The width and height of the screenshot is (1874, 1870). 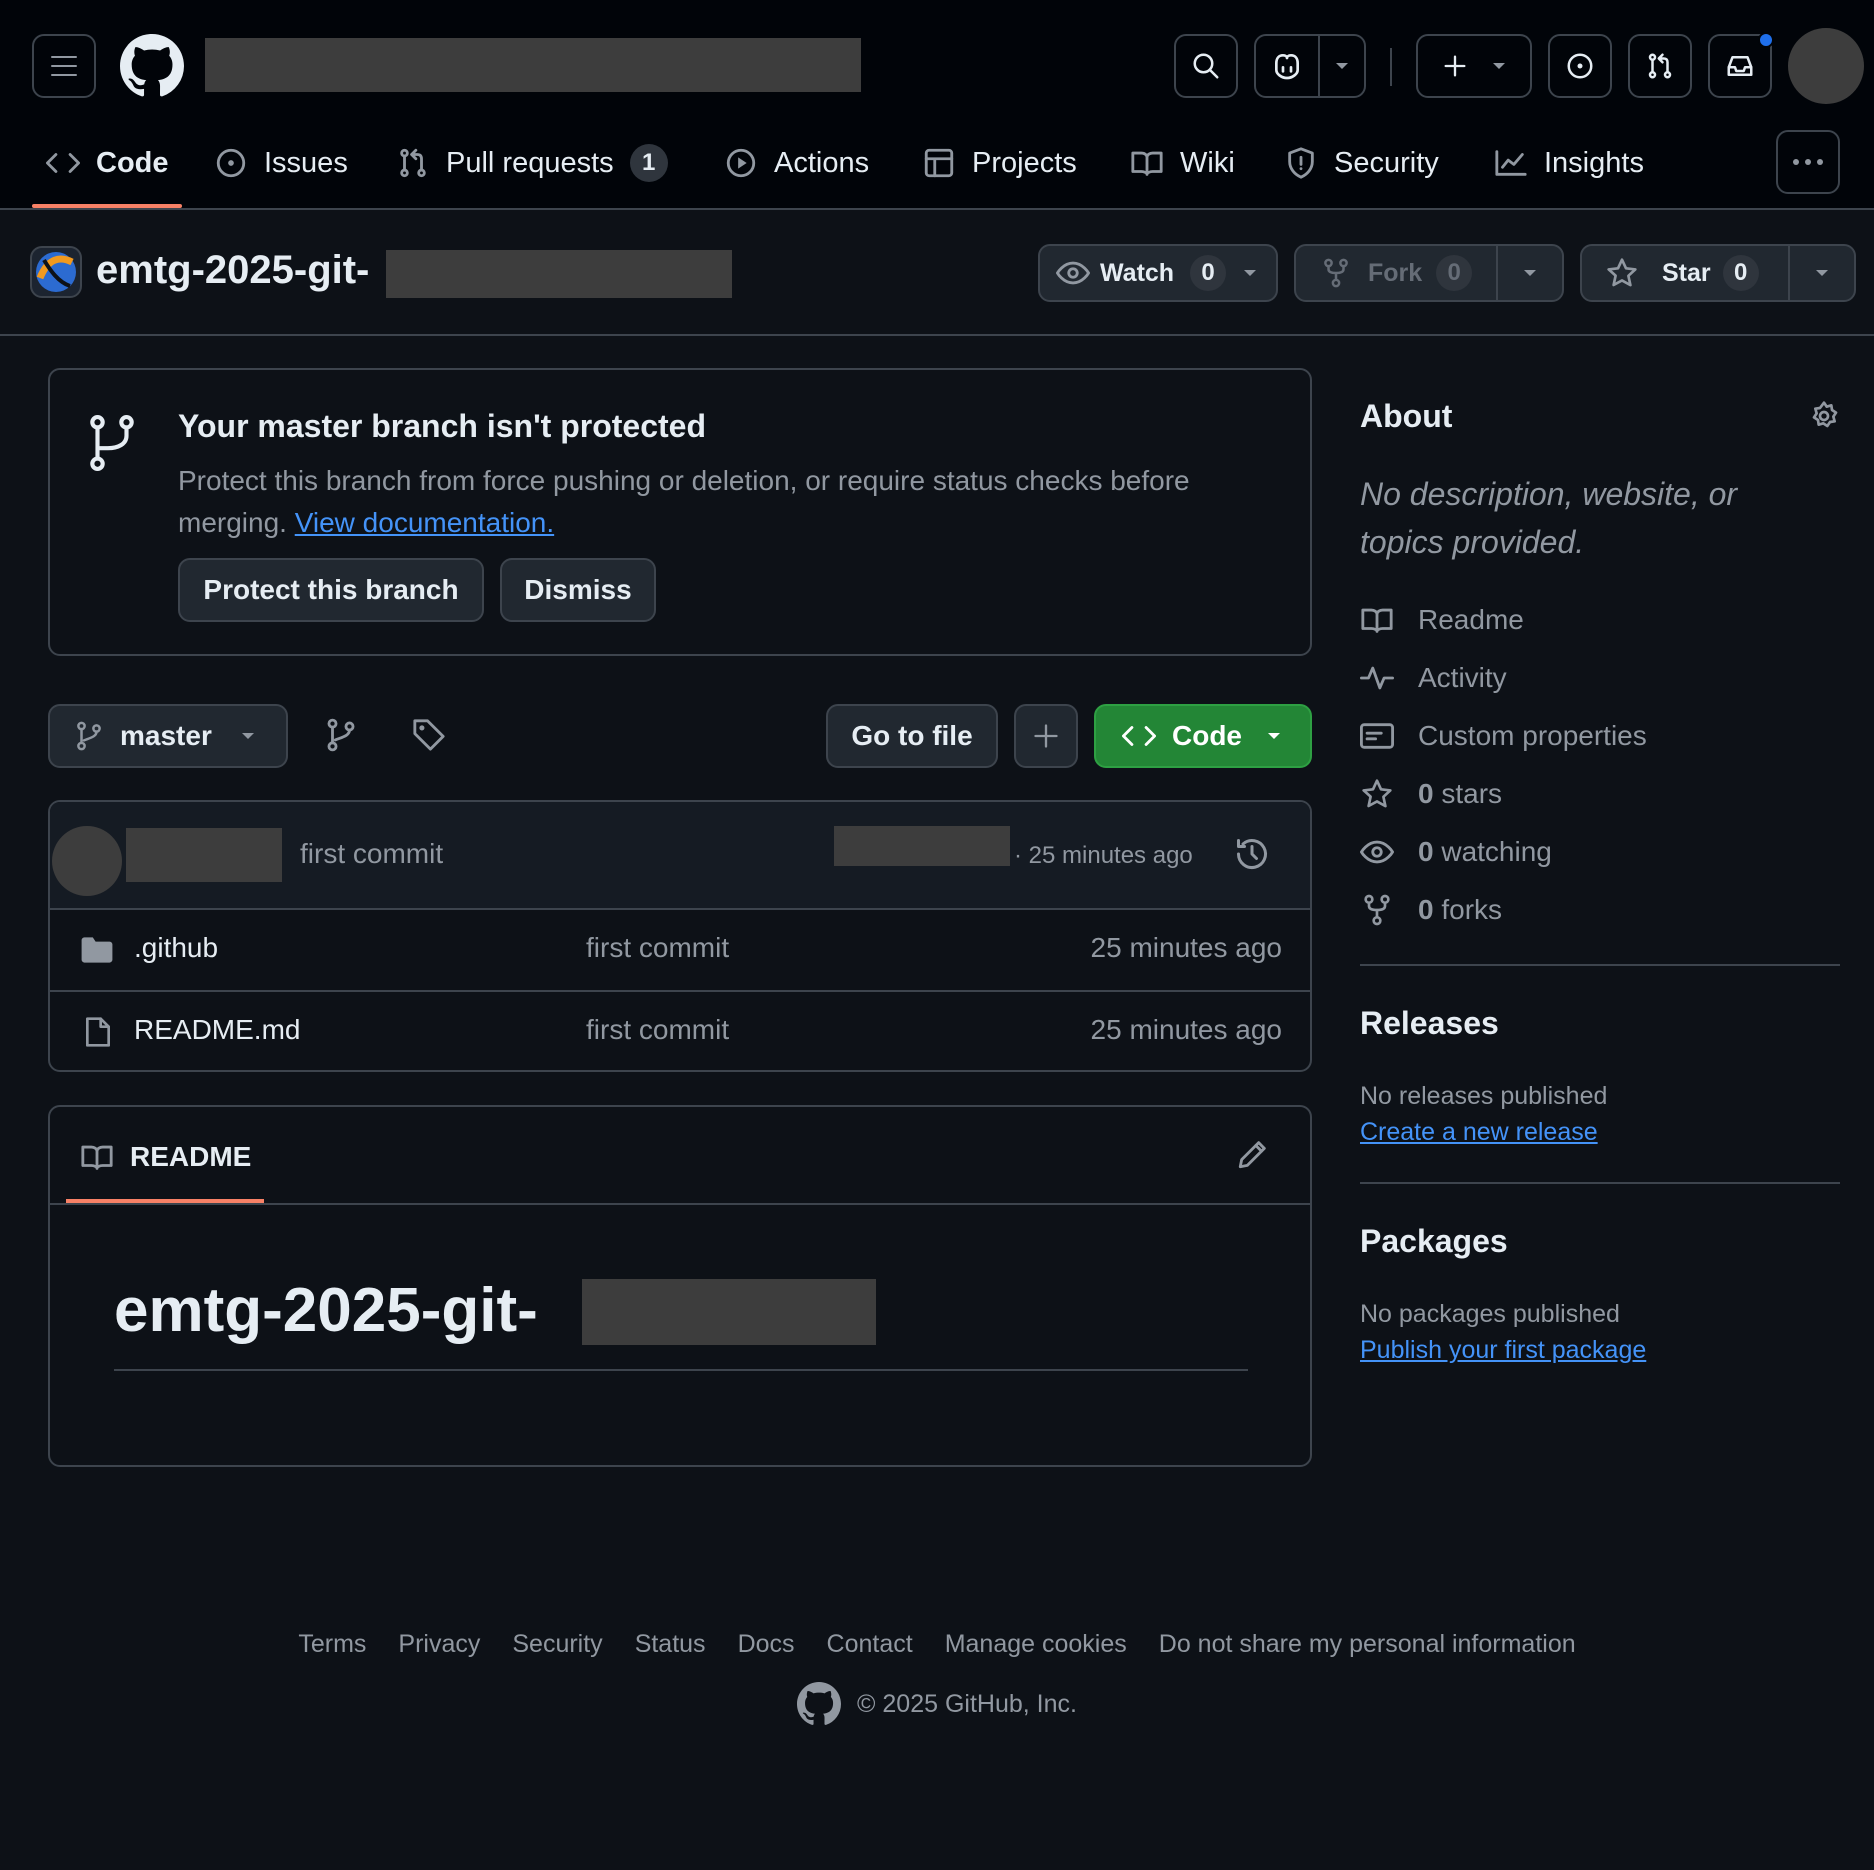 What do you see at coordinates (191, 1156) in the screenshot?
I see `readme-tab-label: README` at bounding box center [191, 1156].